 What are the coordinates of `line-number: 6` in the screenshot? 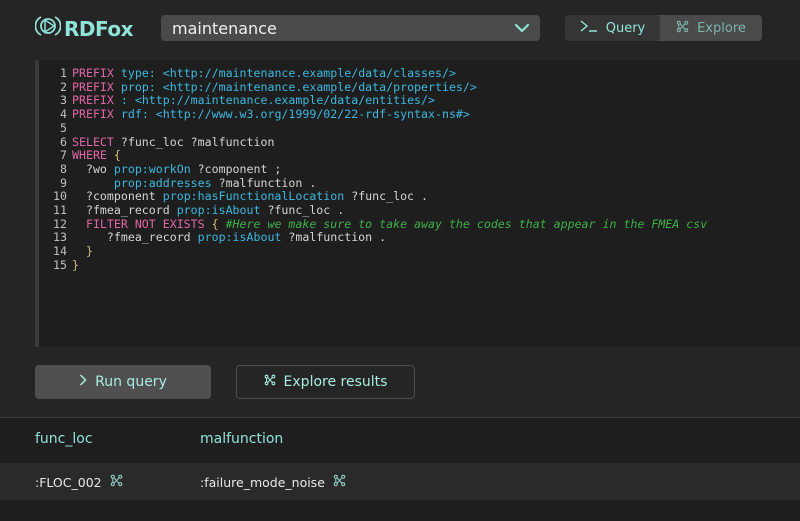 It's located at (63, 141).